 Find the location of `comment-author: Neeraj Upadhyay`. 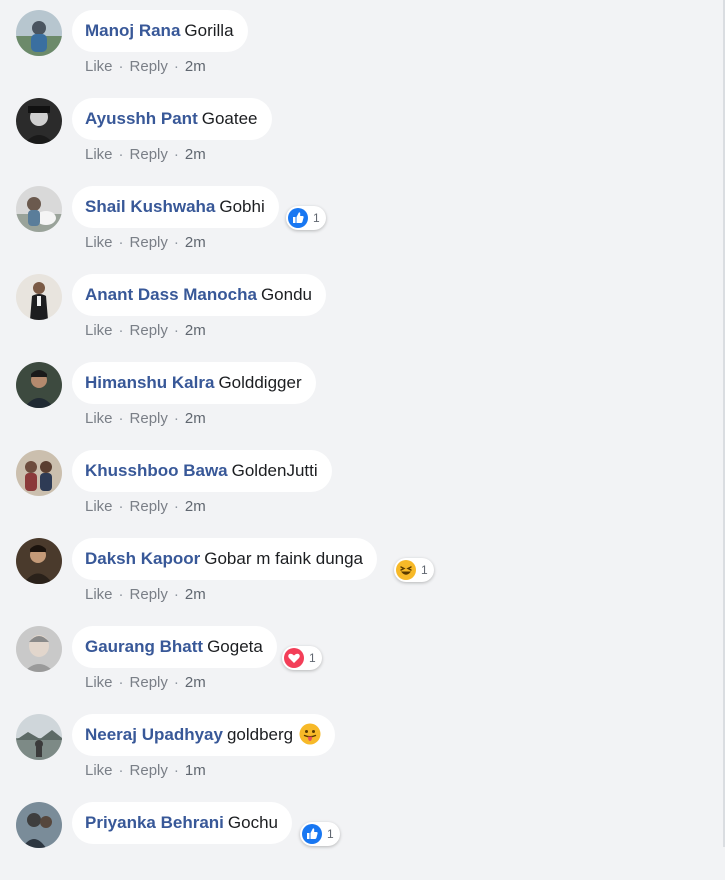

comment-author: Neeraj Upadhyay is located at coordinates (154, 734).